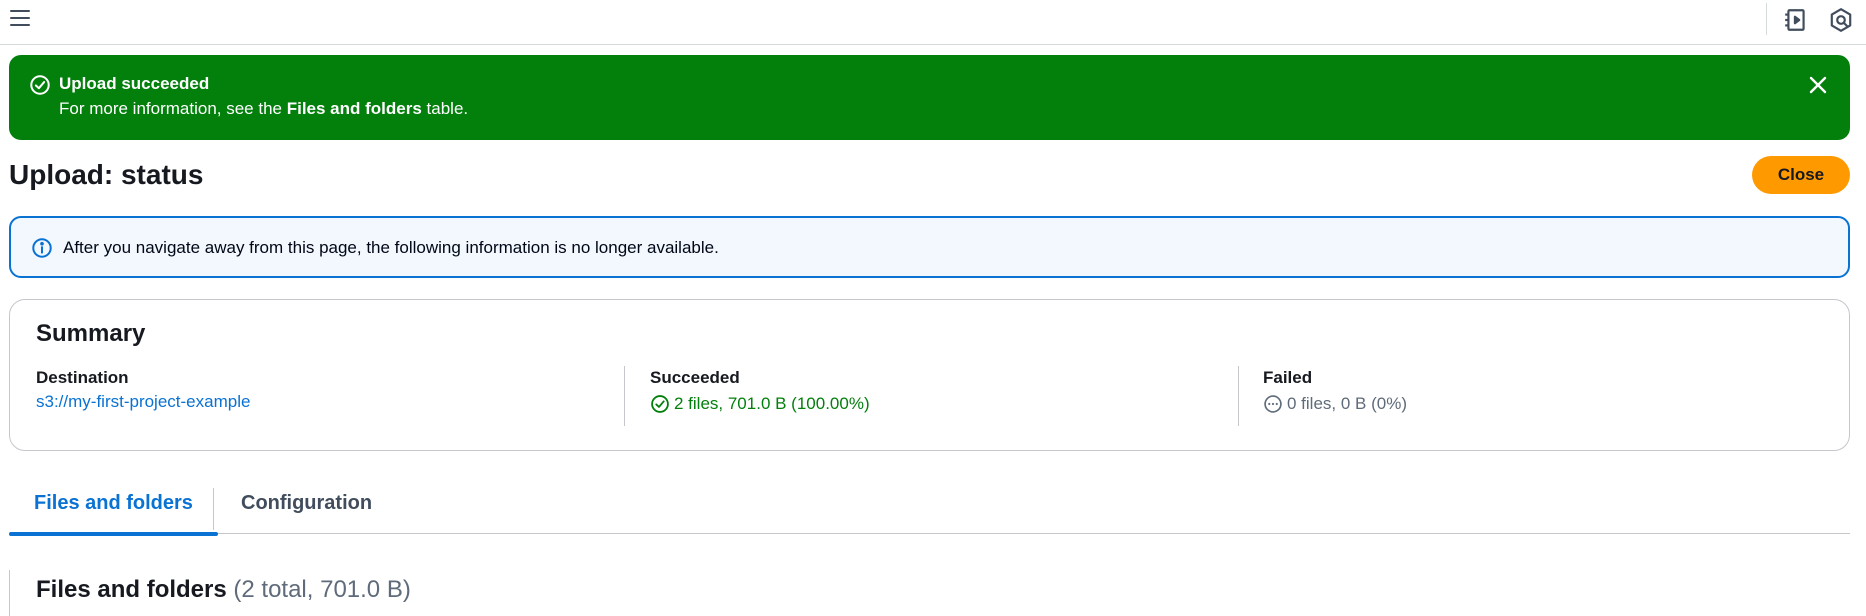  I want to click on succeeded-value: 2 files, 701.0 B (100.00%), so click(772, 403).